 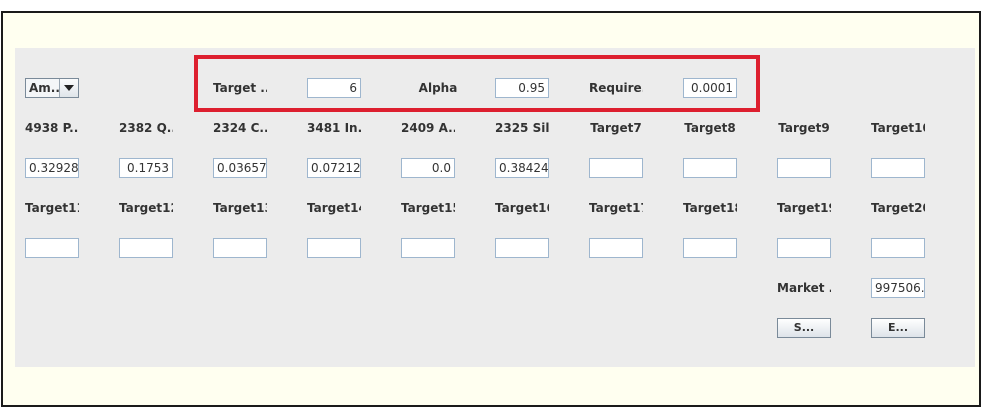 What do you see at coordinates (710, 208) in the screenshot?
I see `target-label-18: Target18` at bounding box center [710, 208].